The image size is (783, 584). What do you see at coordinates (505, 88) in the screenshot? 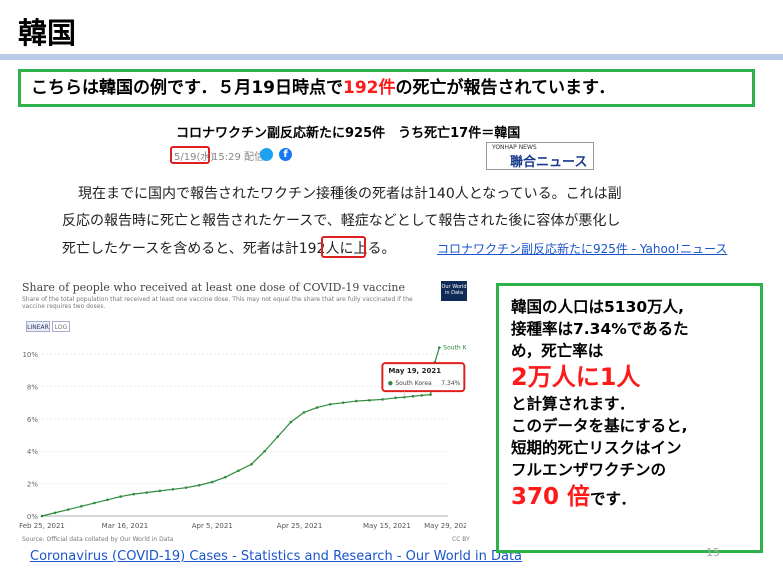
I see `top-callout-text-2: の死亡が報告されています．` at bounding box center [505, 88].